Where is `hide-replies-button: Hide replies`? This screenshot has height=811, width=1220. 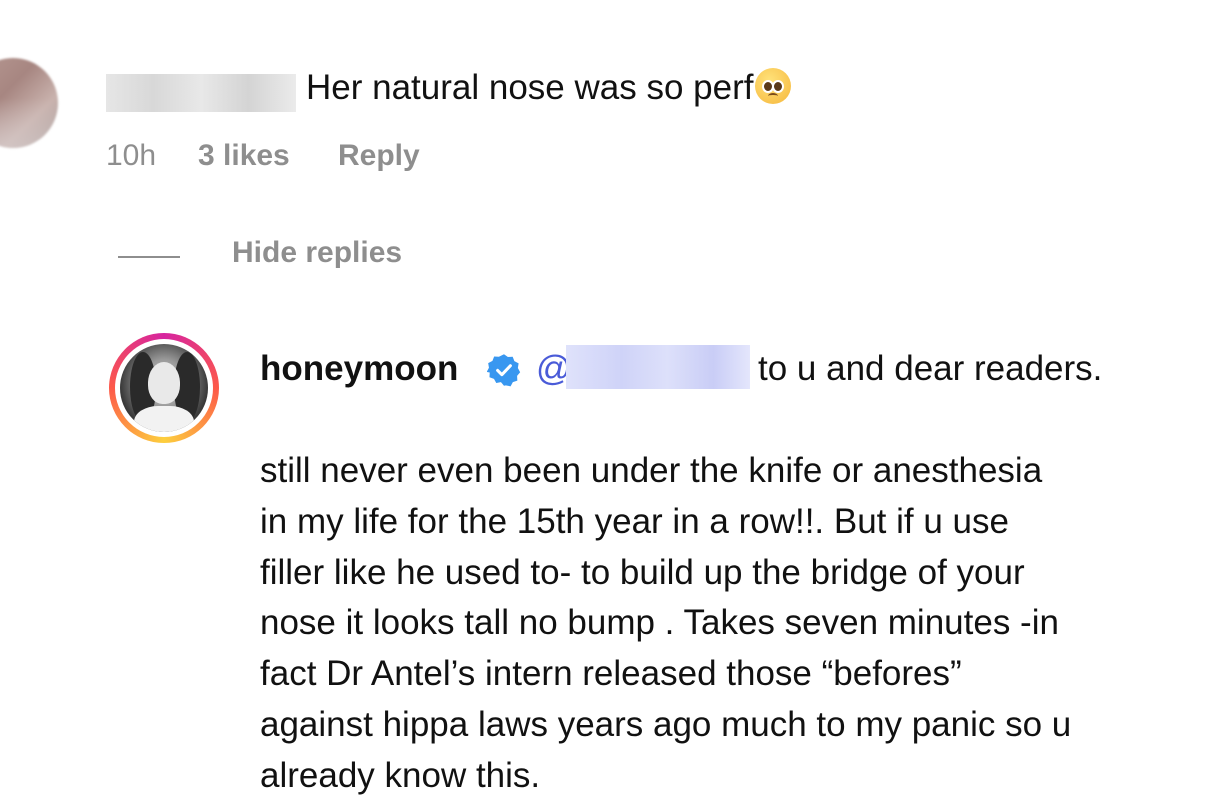 hide-replies-button: Hide replies is located at coordinates (317, 253).